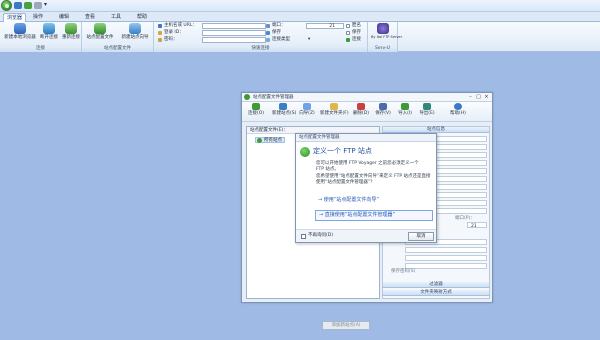 Image resolution: width=600 pixels, height=340 pixels. Describe the element at coordinates (361, 112) in the screenshot. I see `delete-button: 删除(D)` at that location.